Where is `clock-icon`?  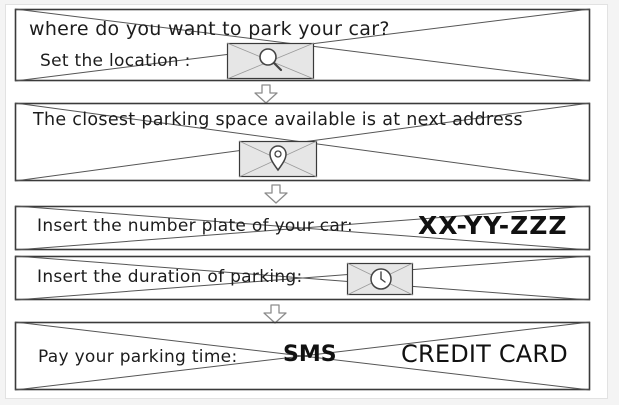
clock-icon is located at coordinates (381, 279).